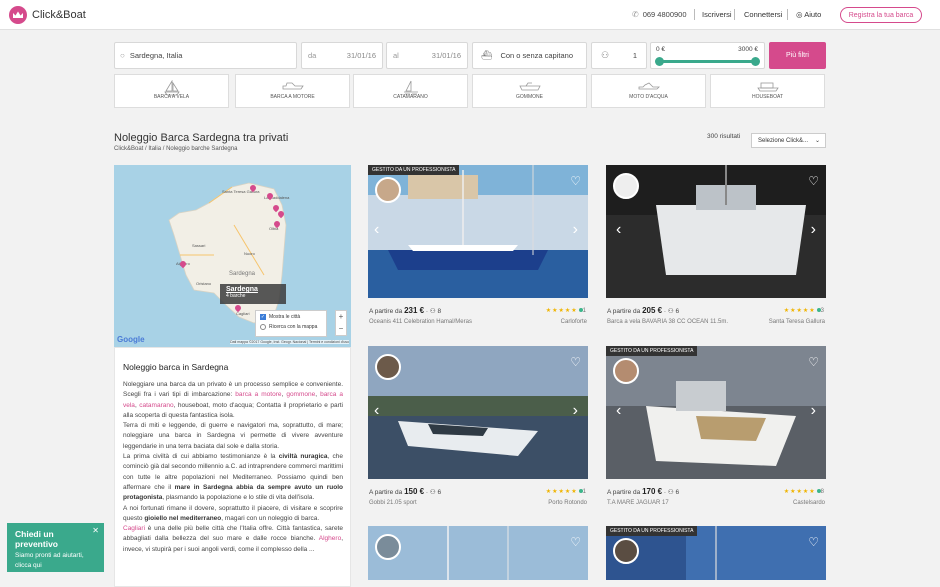  What do you see at coordinates (312, 55) in the screenshot?
I see `date-from-label: da` at bounding box center [312, 55].